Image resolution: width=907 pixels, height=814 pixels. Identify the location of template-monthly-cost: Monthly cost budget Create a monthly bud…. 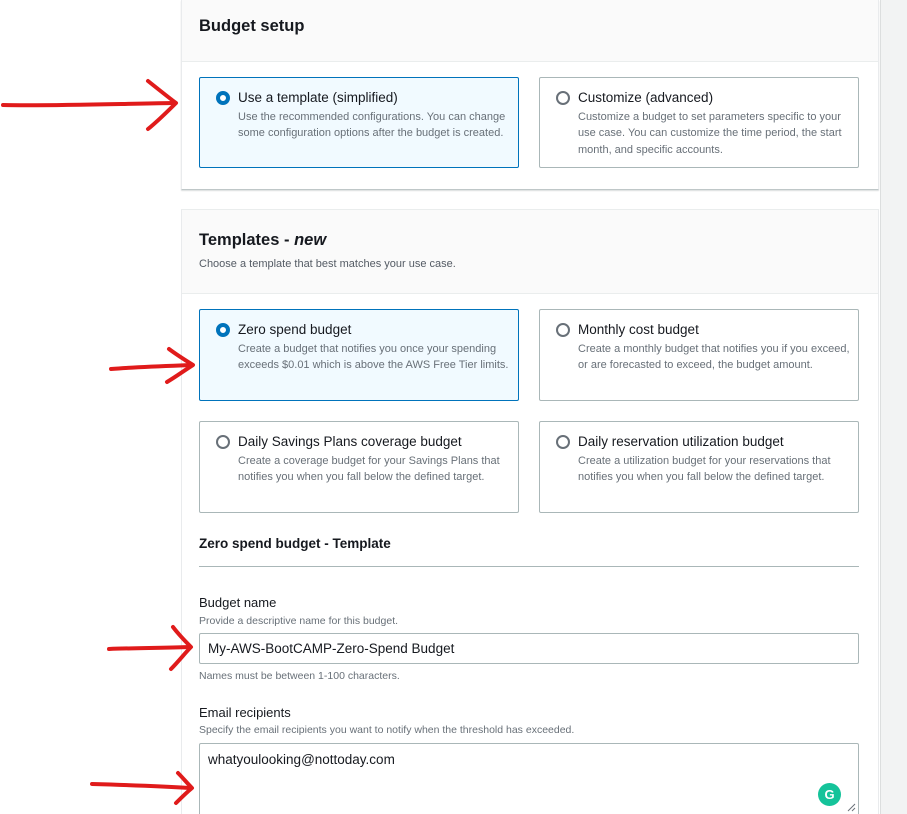
(699, 355).